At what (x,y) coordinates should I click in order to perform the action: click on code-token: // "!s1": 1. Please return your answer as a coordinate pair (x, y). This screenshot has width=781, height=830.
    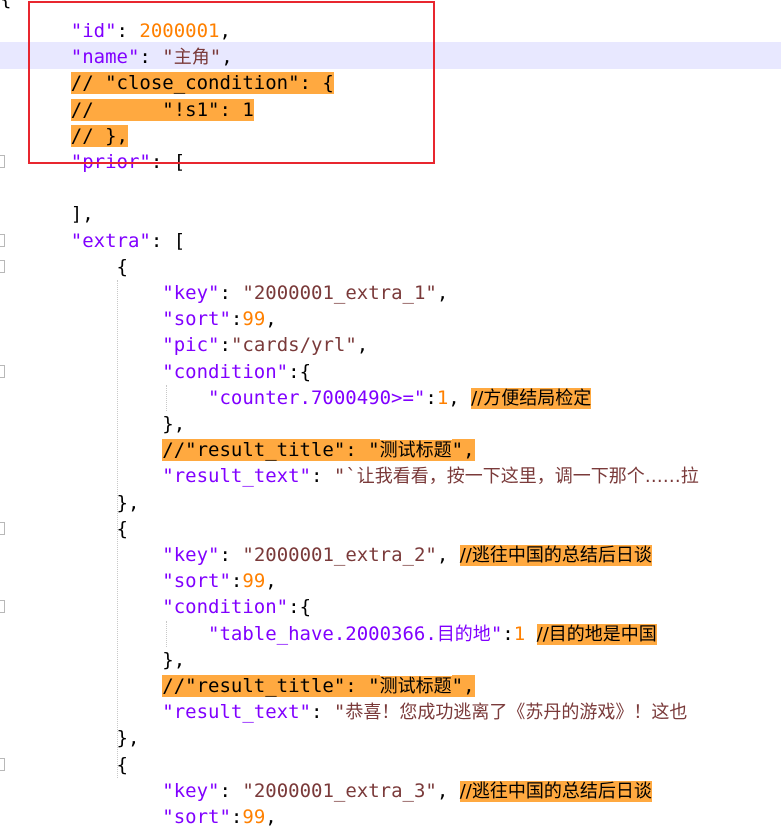
    Looking at the image, I should click on (162, 109).